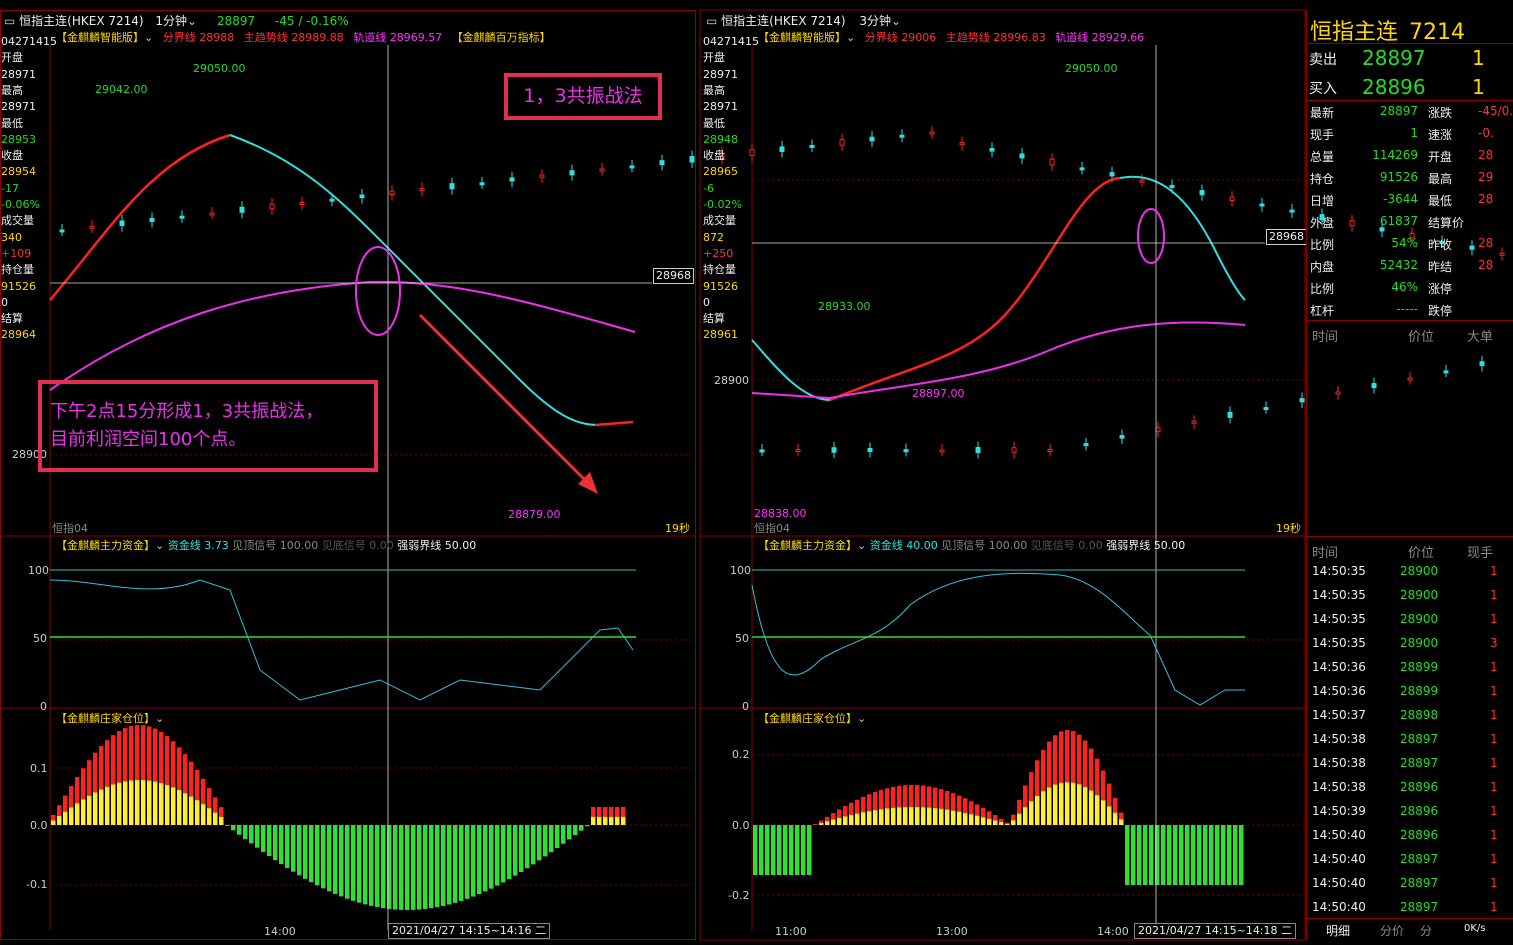 The image size is (1513, 945). Describe the element at coordinates (1419, 859) in the screenshot. I see `tick-cell: 28897` at that location.